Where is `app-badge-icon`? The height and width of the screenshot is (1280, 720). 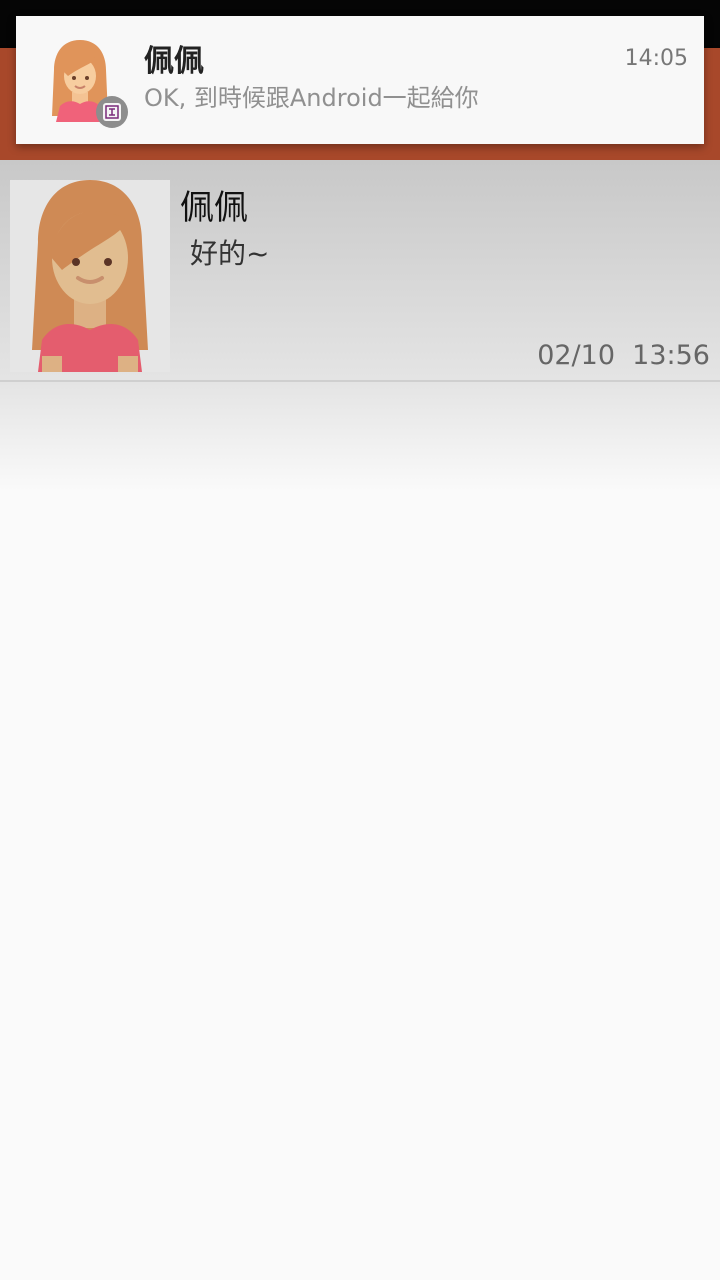 app-badge-icon is located at coordinates (112, 112).